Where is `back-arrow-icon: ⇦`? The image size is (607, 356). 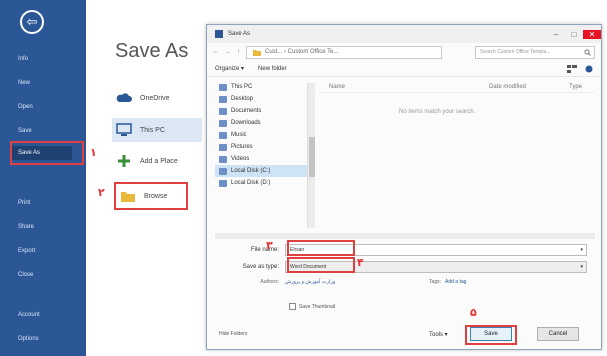 back-arrow-icon: ⇦ is located at coordinates (32, 22).